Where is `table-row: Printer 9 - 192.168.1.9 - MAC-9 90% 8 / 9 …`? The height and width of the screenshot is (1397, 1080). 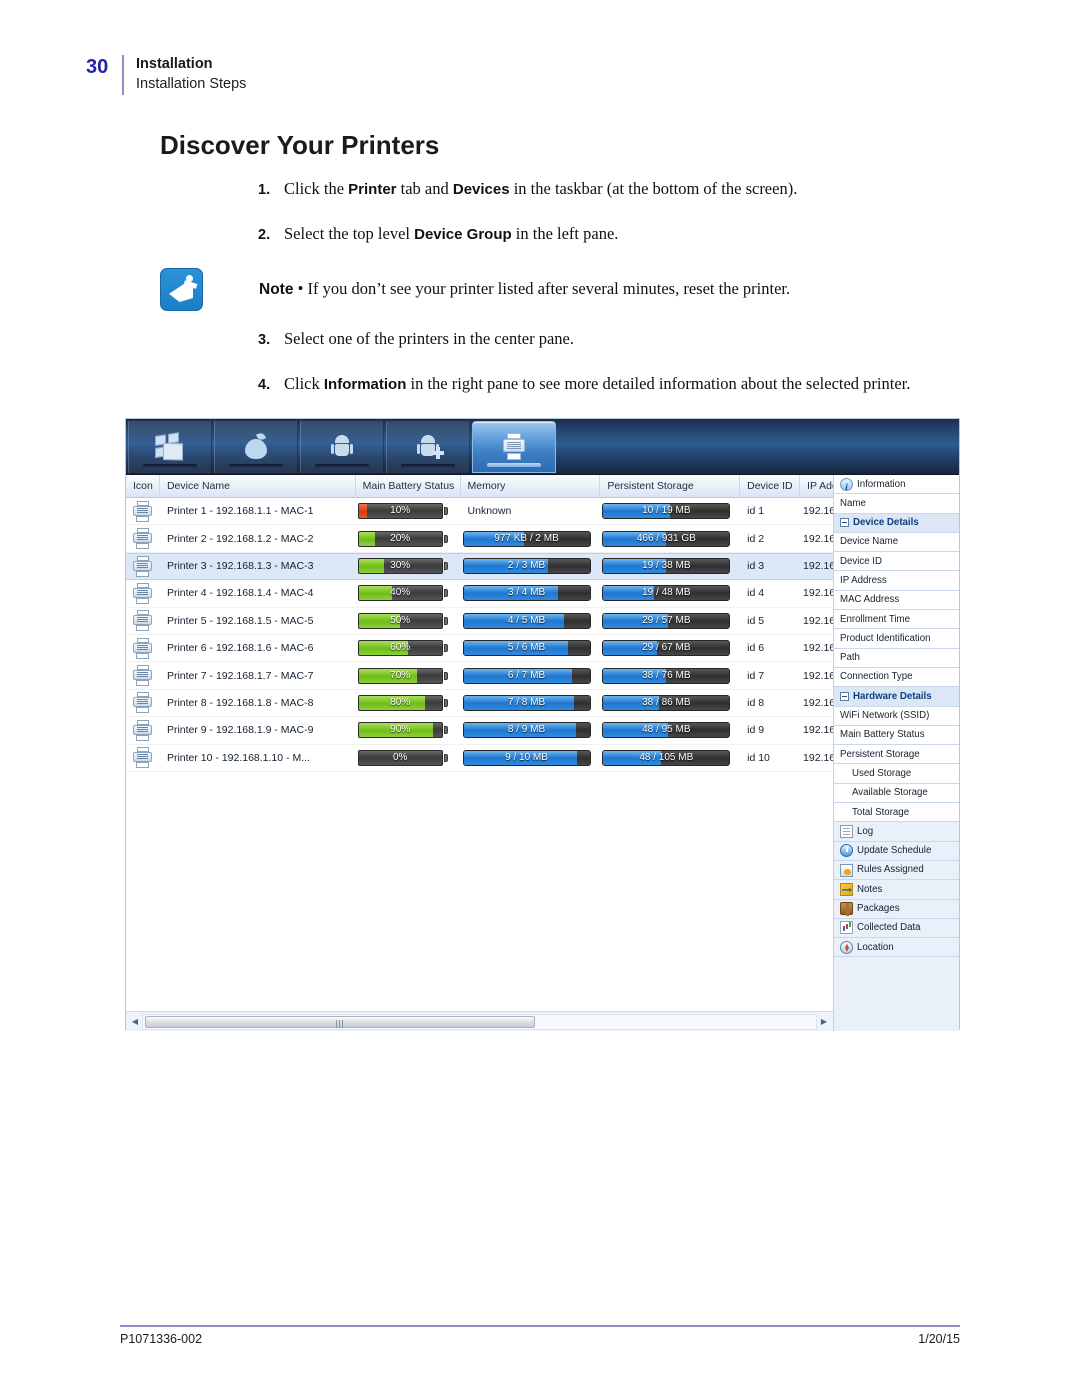
table-row: Printer 9 - 192.168.1.9 - MAC-9 90% 8 / 9 … is located at coordinates (479, 731).